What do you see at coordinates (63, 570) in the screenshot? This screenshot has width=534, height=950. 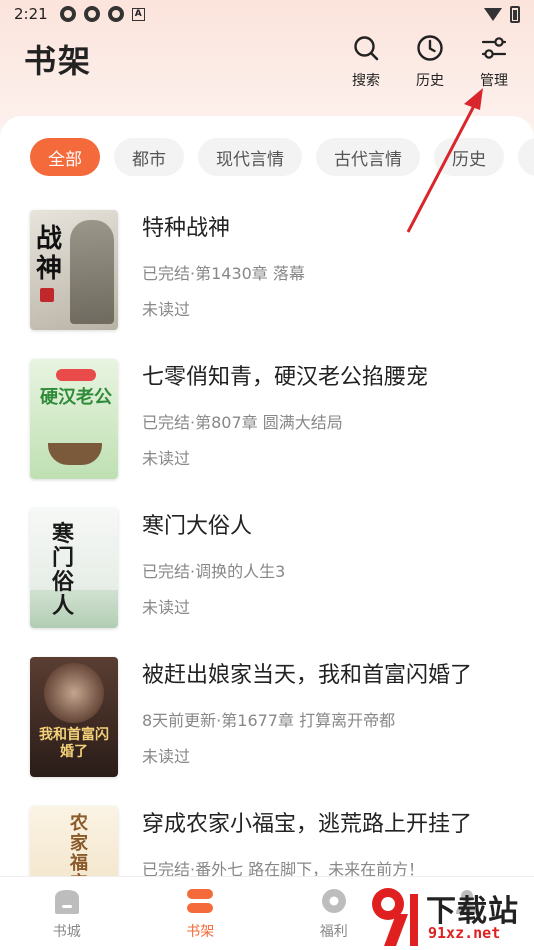 I see `cover-title: 寒门俗人` at bounding box center [63, 570].